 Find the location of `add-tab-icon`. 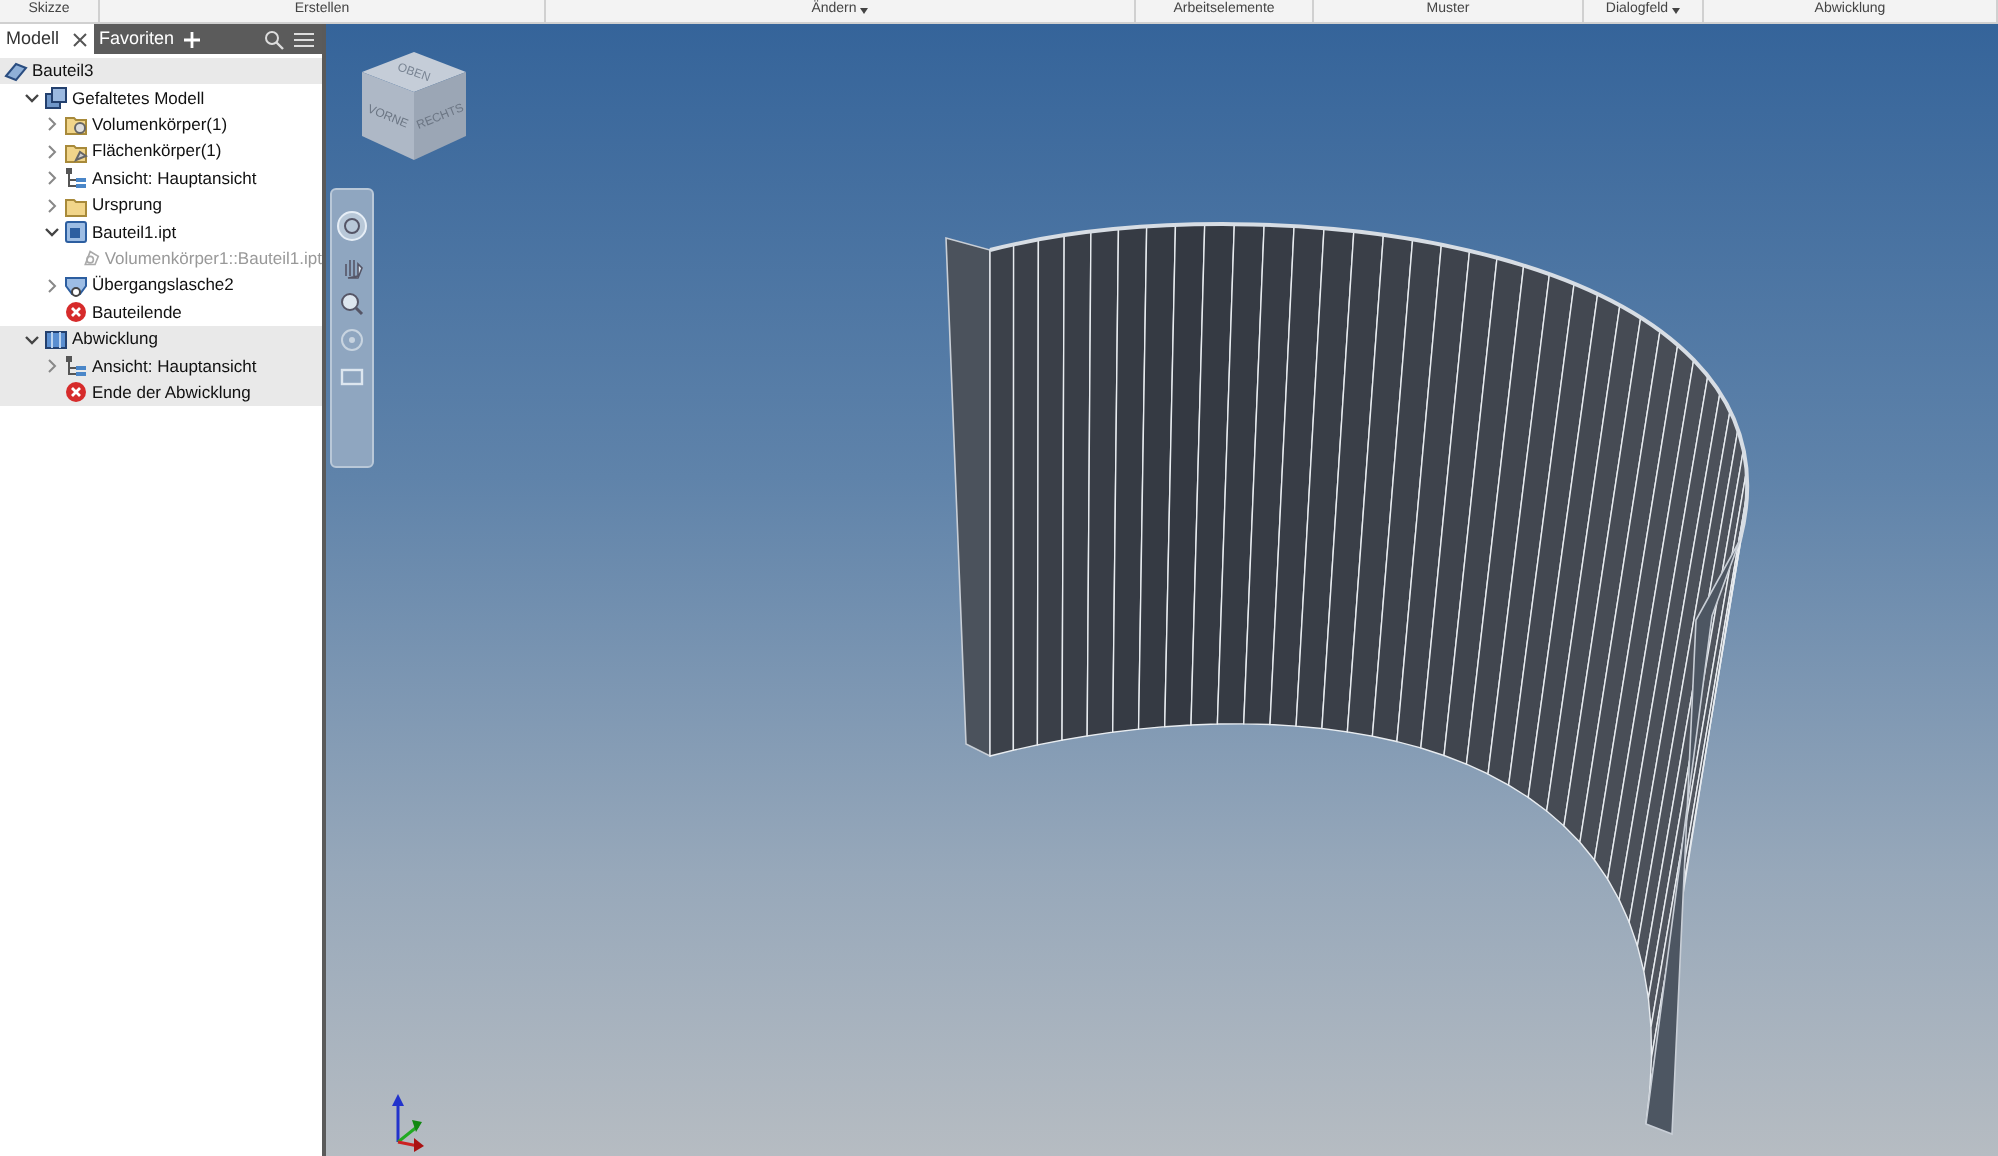

add-tab-icon is located at coordinates (192, 39).